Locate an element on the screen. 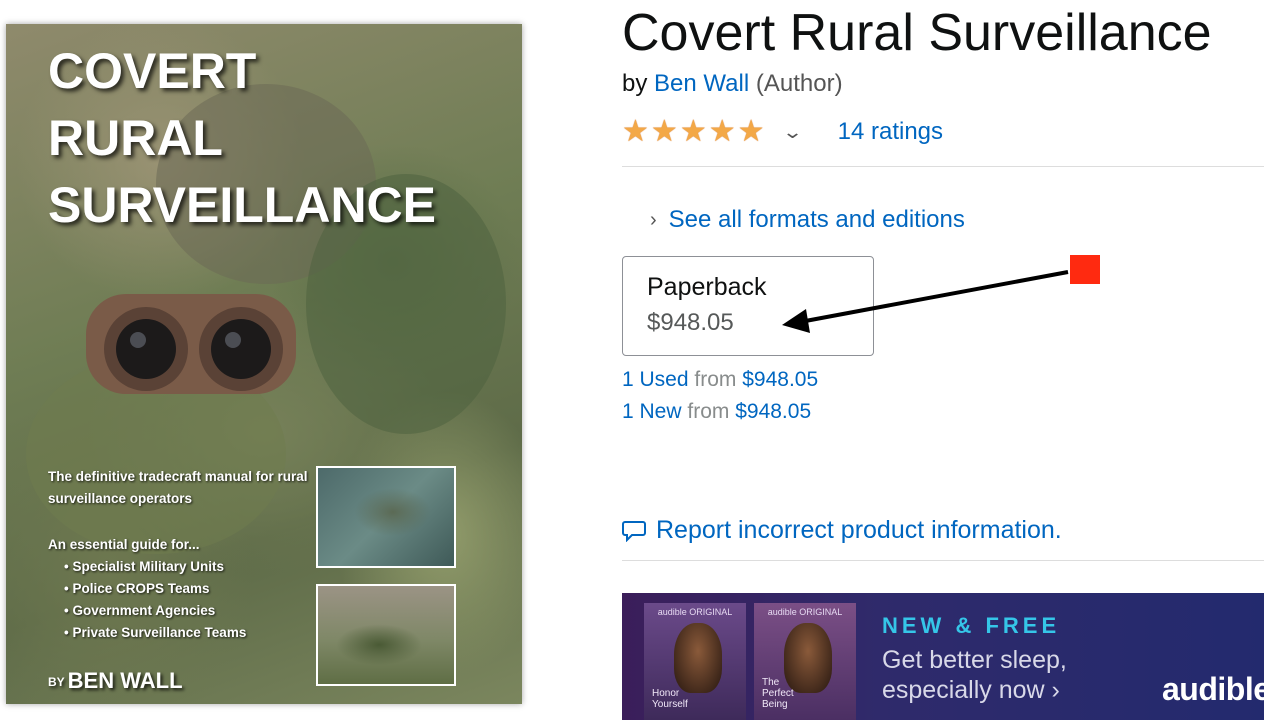 This screenshot has width=1264, height=720. ratings-count-link: 14 ratings is located at coordinates (890, 132).